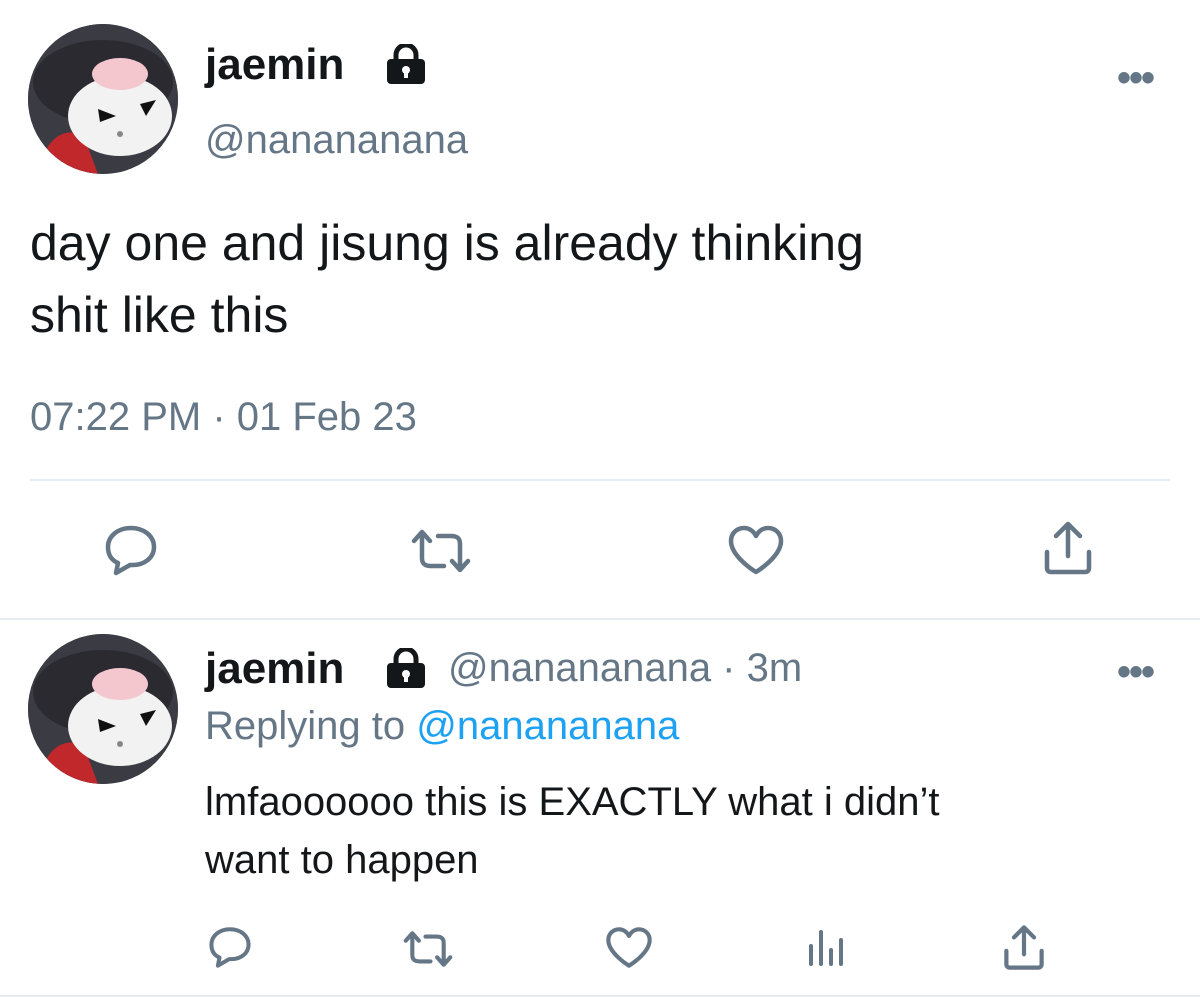  I want to click on tweet-text-line-2: shit like this, so click(159, 315).